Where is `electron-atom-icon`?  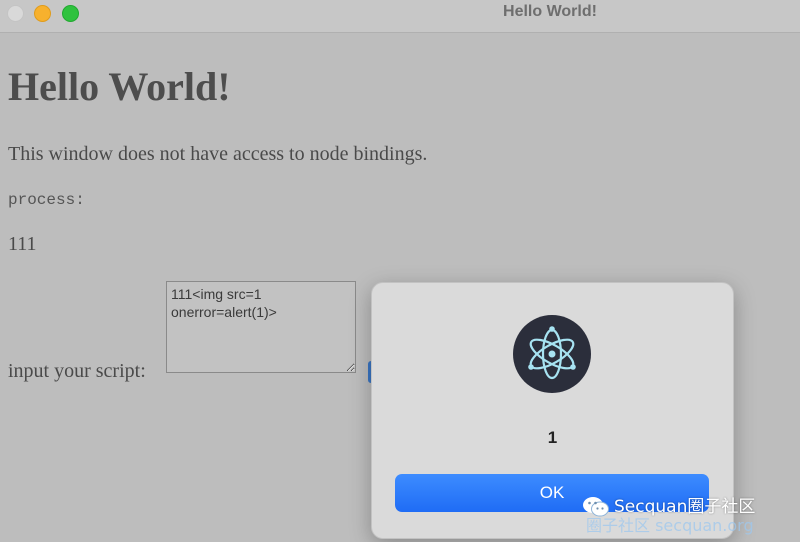 electron-atom-icon is located at coordinates (552, 354).